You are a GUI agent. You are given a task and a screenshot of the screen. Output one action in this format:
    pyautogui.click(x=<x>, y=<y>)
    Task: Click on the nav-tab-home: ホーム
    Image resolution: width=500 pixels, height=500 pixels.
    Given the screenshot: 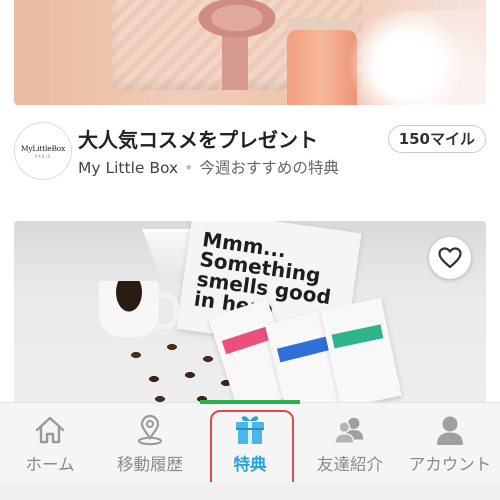 What is the action you would take?
    pyautogui.click(x=50, y=443)
    